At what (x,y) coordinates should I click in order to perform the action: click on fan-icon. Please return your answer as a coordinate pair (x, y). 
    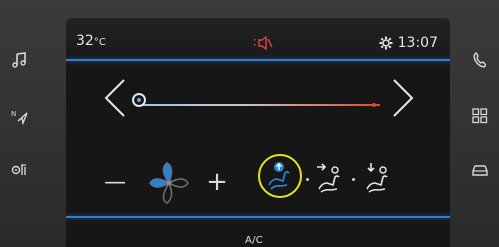
    Looking at the image, I should click on (169, 183).